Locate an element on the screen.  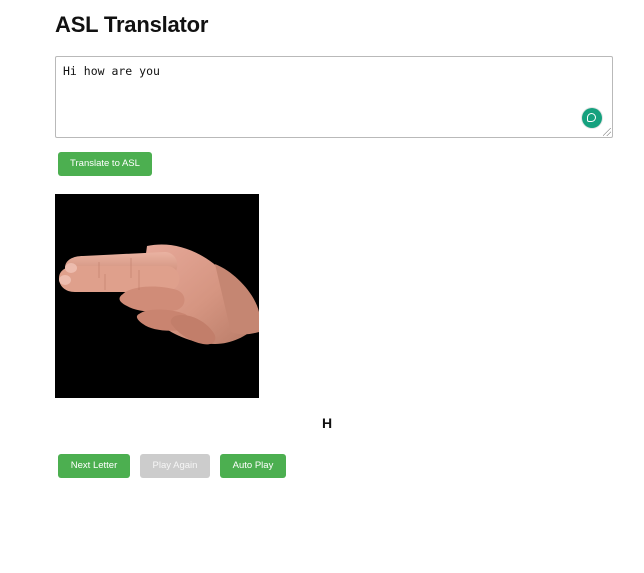
next-letter-button: Next Letter is located at coordinates (94, 466).